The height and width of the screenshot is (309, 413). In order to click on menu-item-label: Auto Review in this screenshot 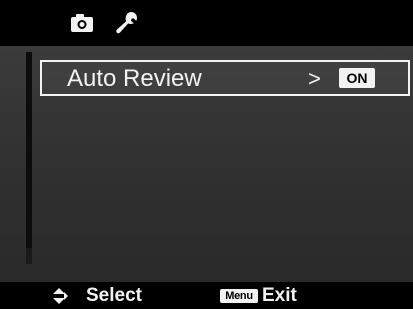, I will do `click(134, 78)`.